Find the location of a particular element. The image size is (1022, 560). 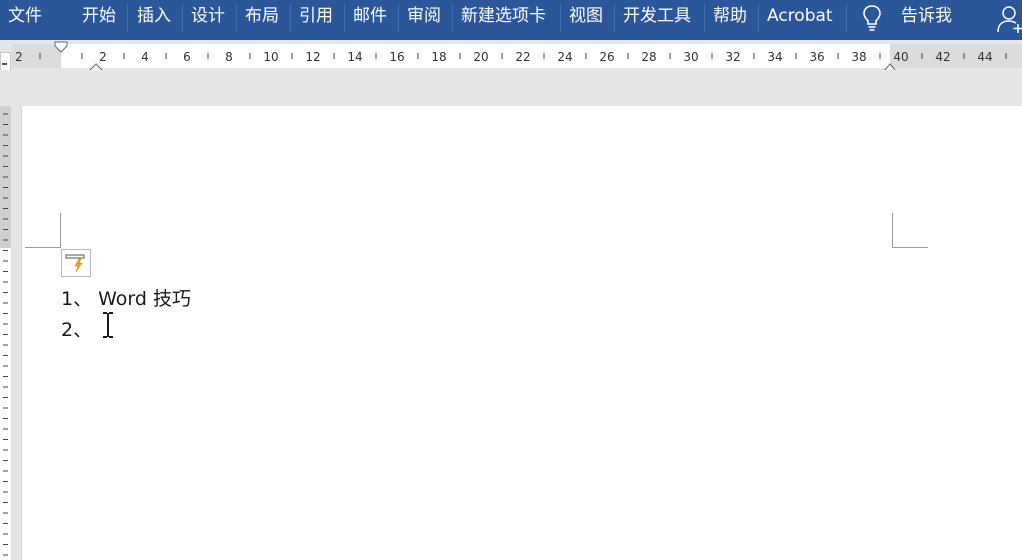

ruler-number: 26 is located at coordinates (607, 57).